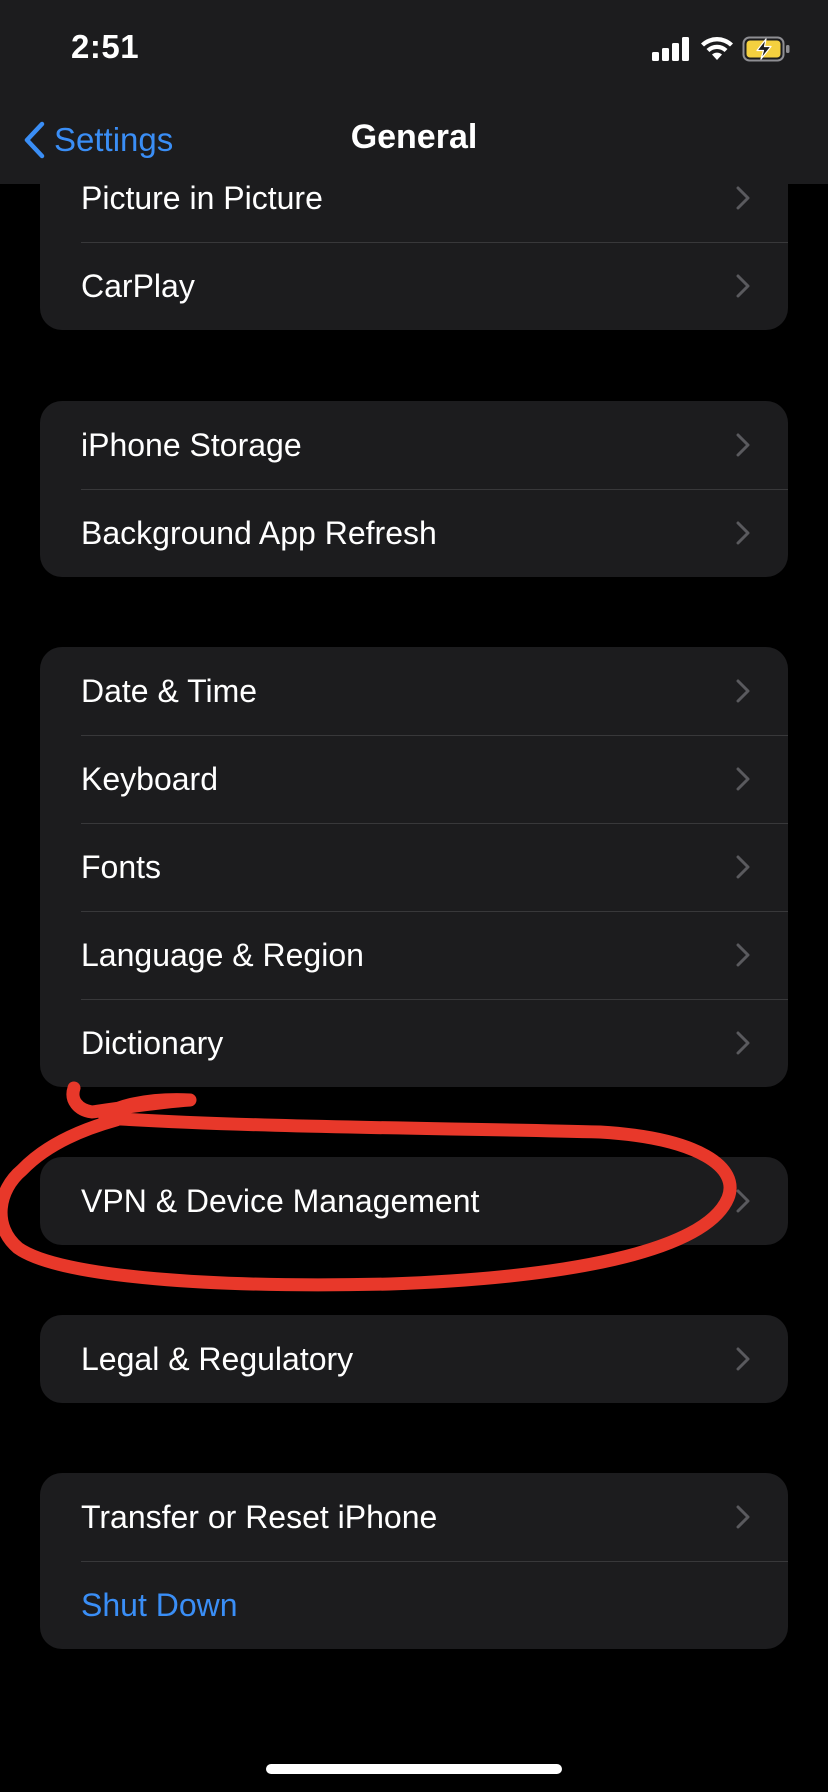 Image resolution: width=828 pixels, height=1792 pixels. I want to click on row-legal-regulatory: Legal & Regulatory, so click(414, 1359).